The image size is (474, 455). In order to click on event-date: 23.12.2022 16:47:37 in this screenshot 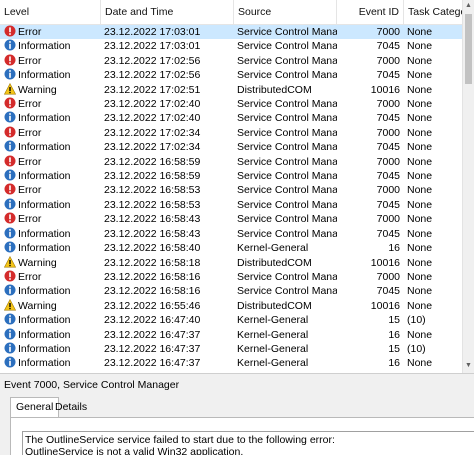, I will do `click(152, 348)`.